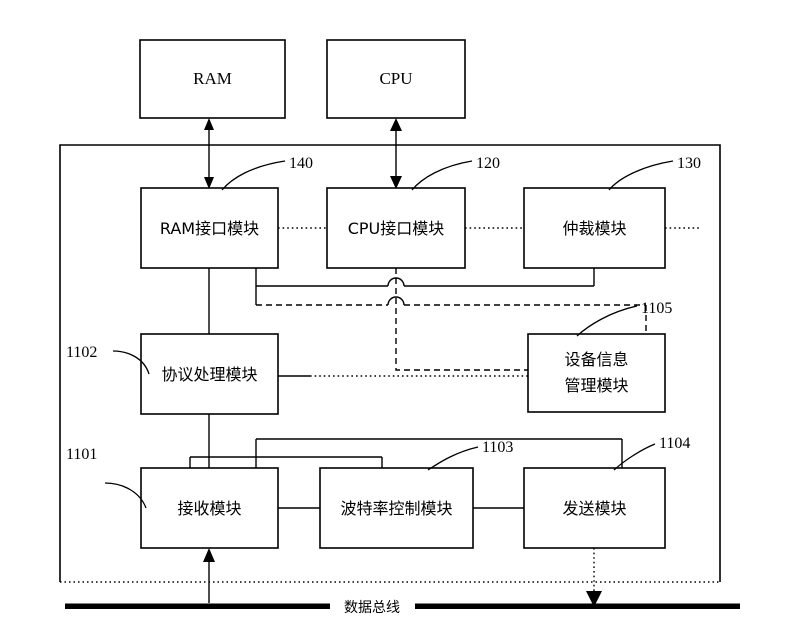  I want to click on module-transmit: 发送模块, so click(594, 508).